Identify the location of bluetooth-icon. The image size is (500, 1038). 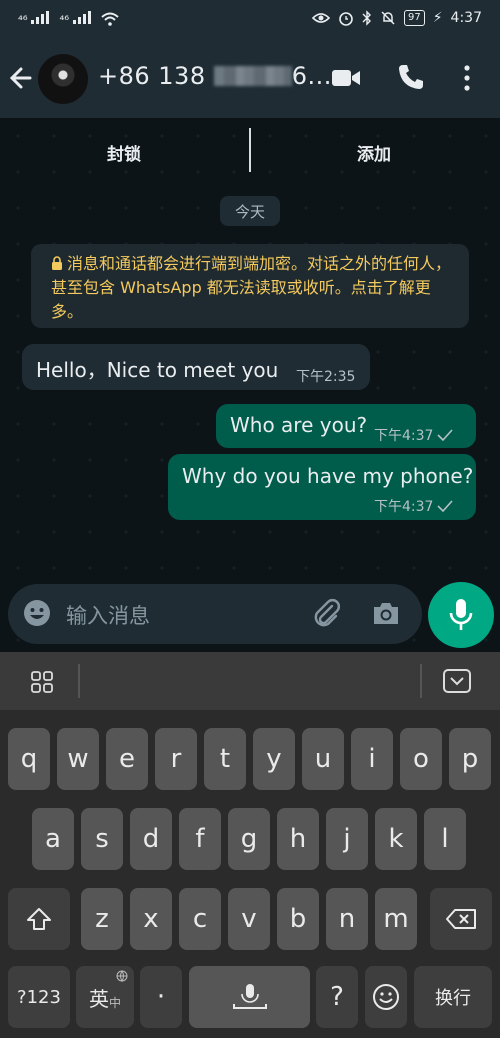
(366, 18).